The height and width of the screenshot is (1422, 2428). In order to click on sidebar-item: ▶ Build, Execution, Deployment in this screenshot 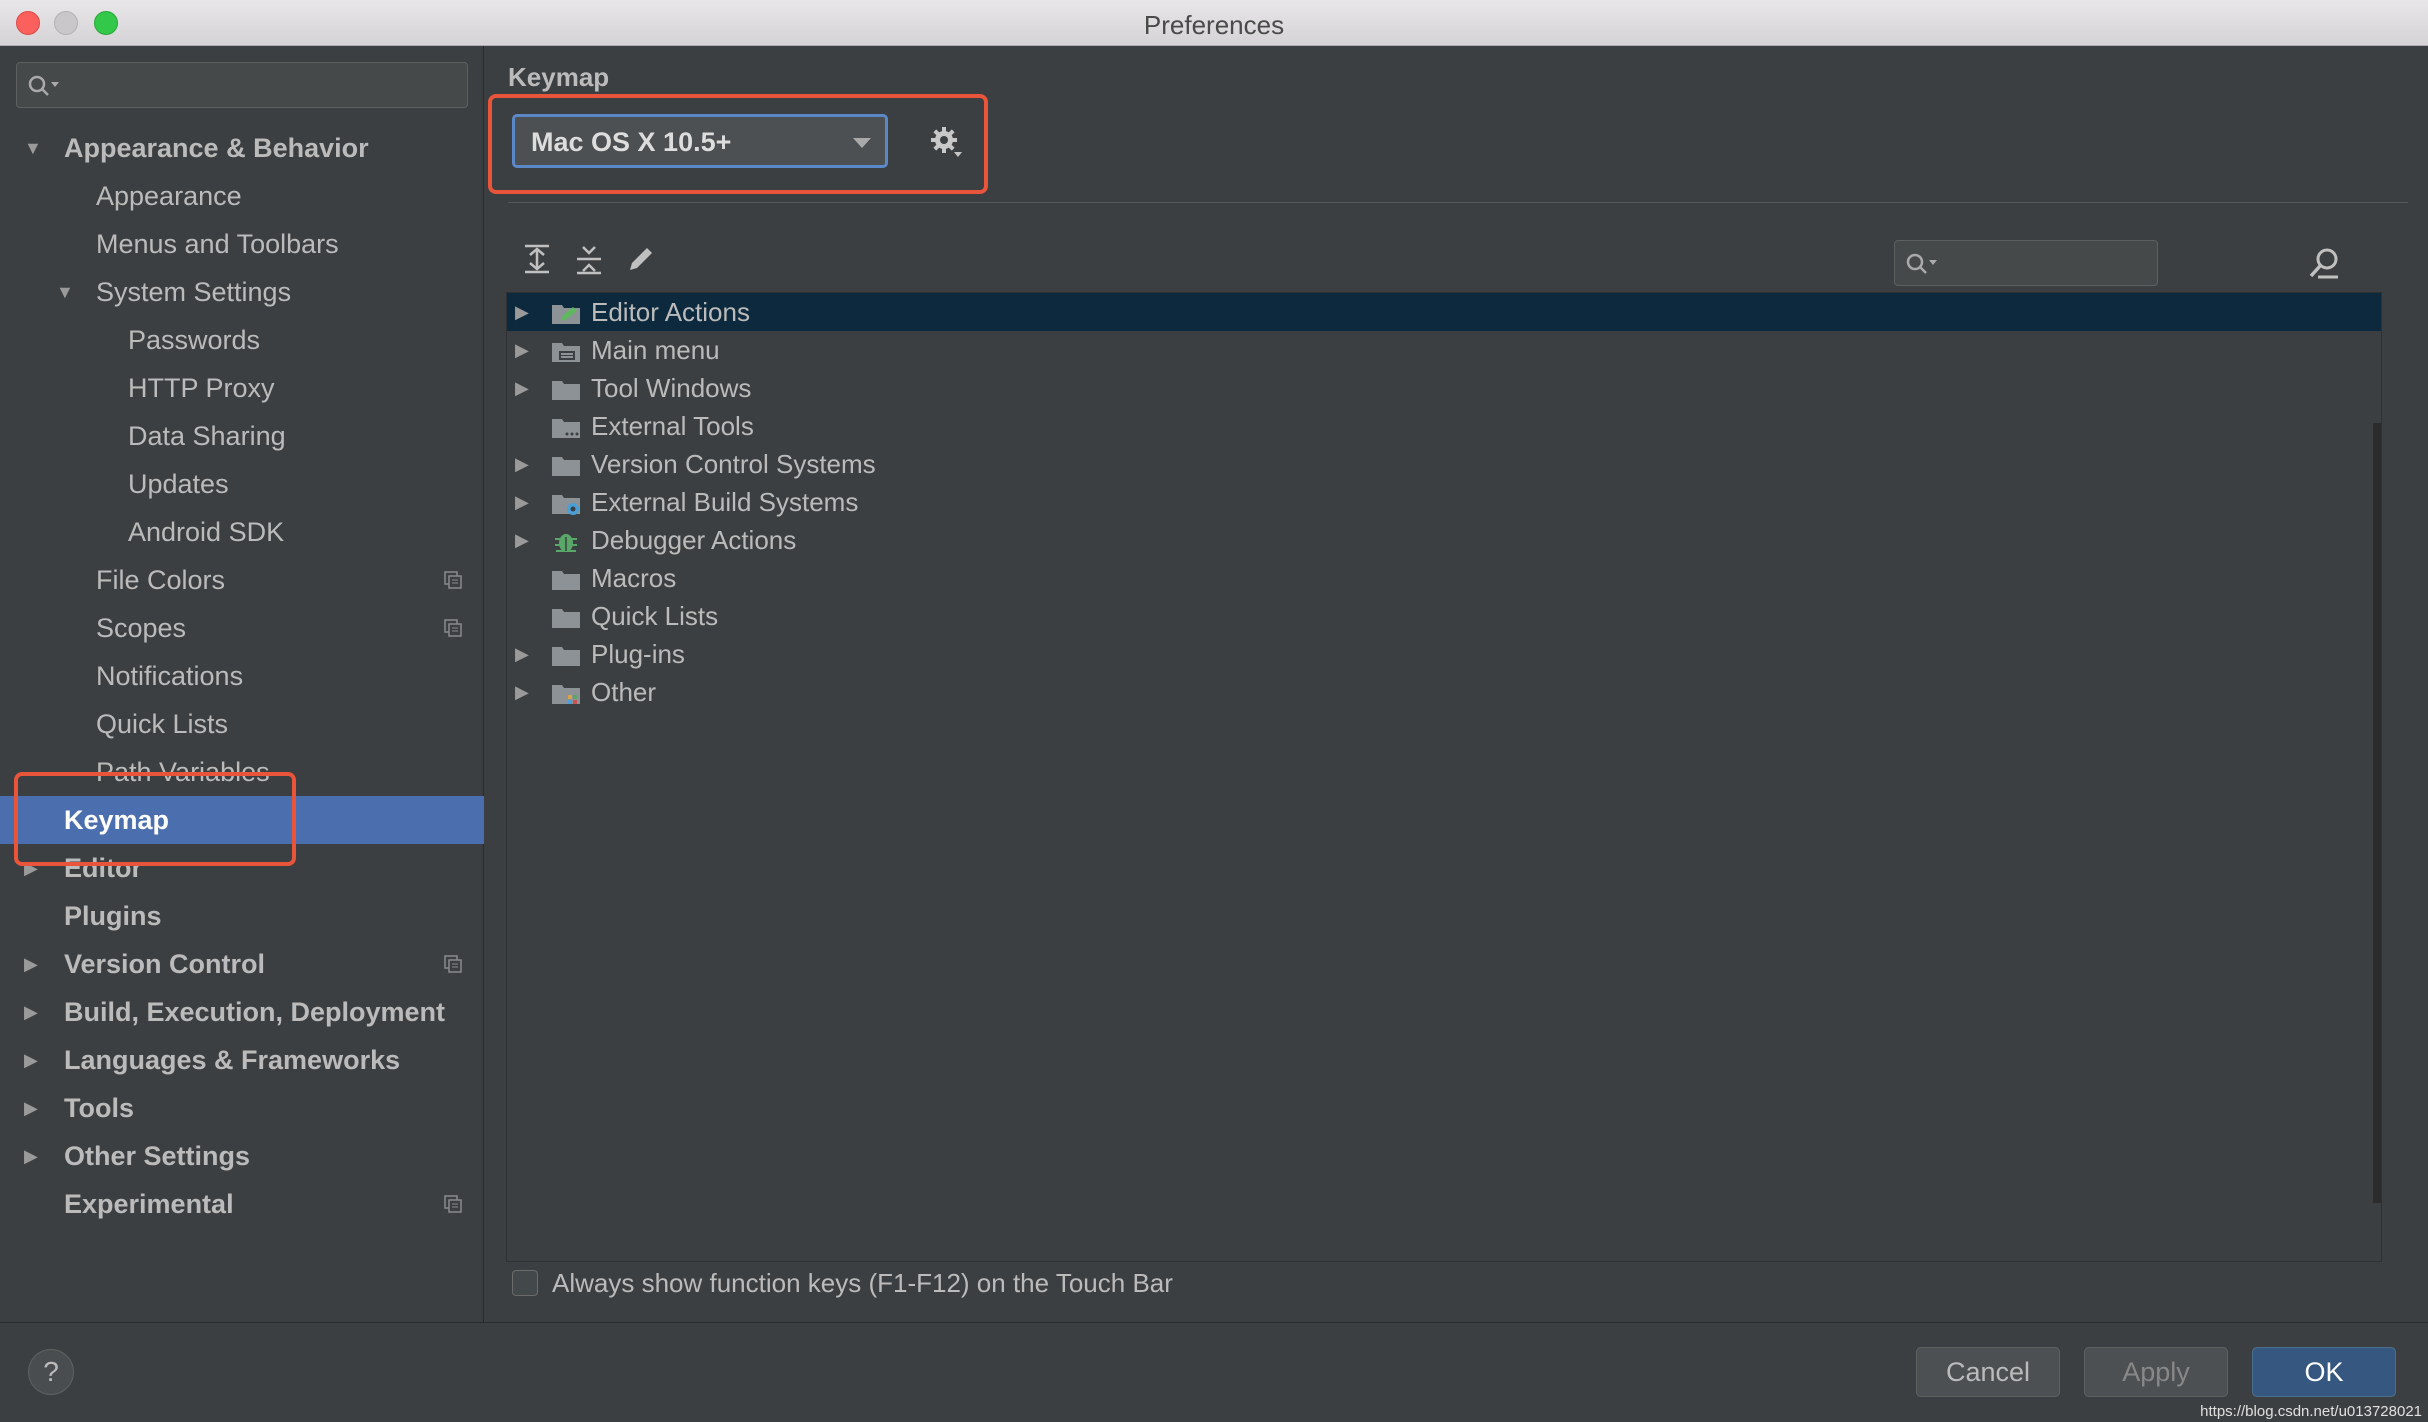, I will do `click(242, 1012)`.